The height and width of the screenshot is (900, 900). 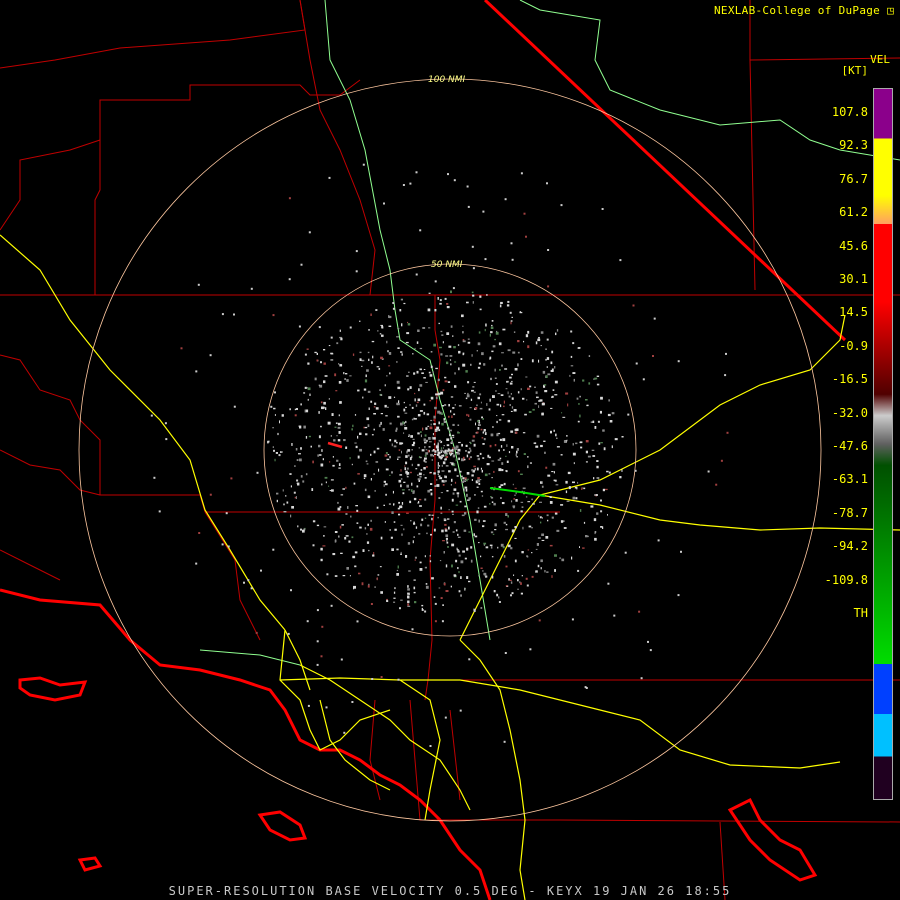 I want to click on legend-tick: TH, so click(x=860, y=613).